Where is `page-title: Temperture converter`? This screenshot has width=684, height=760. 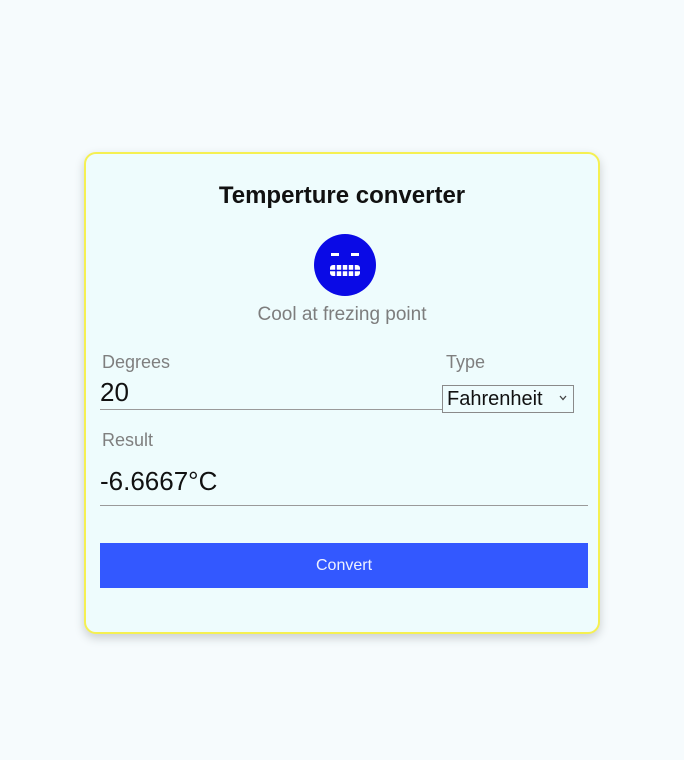
page-title: Temperture converter is located at coordinates (342, 195).